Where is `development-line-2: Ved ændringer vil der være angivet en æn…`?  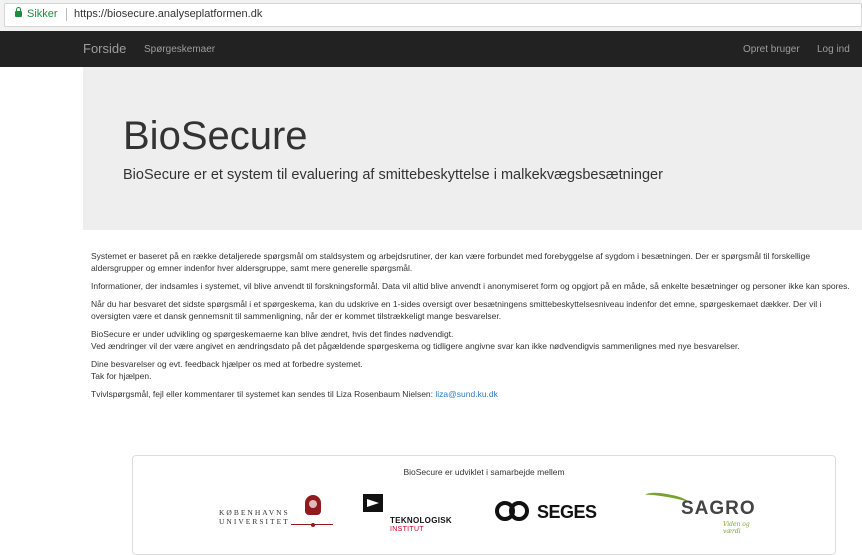 development-line-2: Ved ændringer vil der være angivet en æn… is located at coordinates (415, 346).